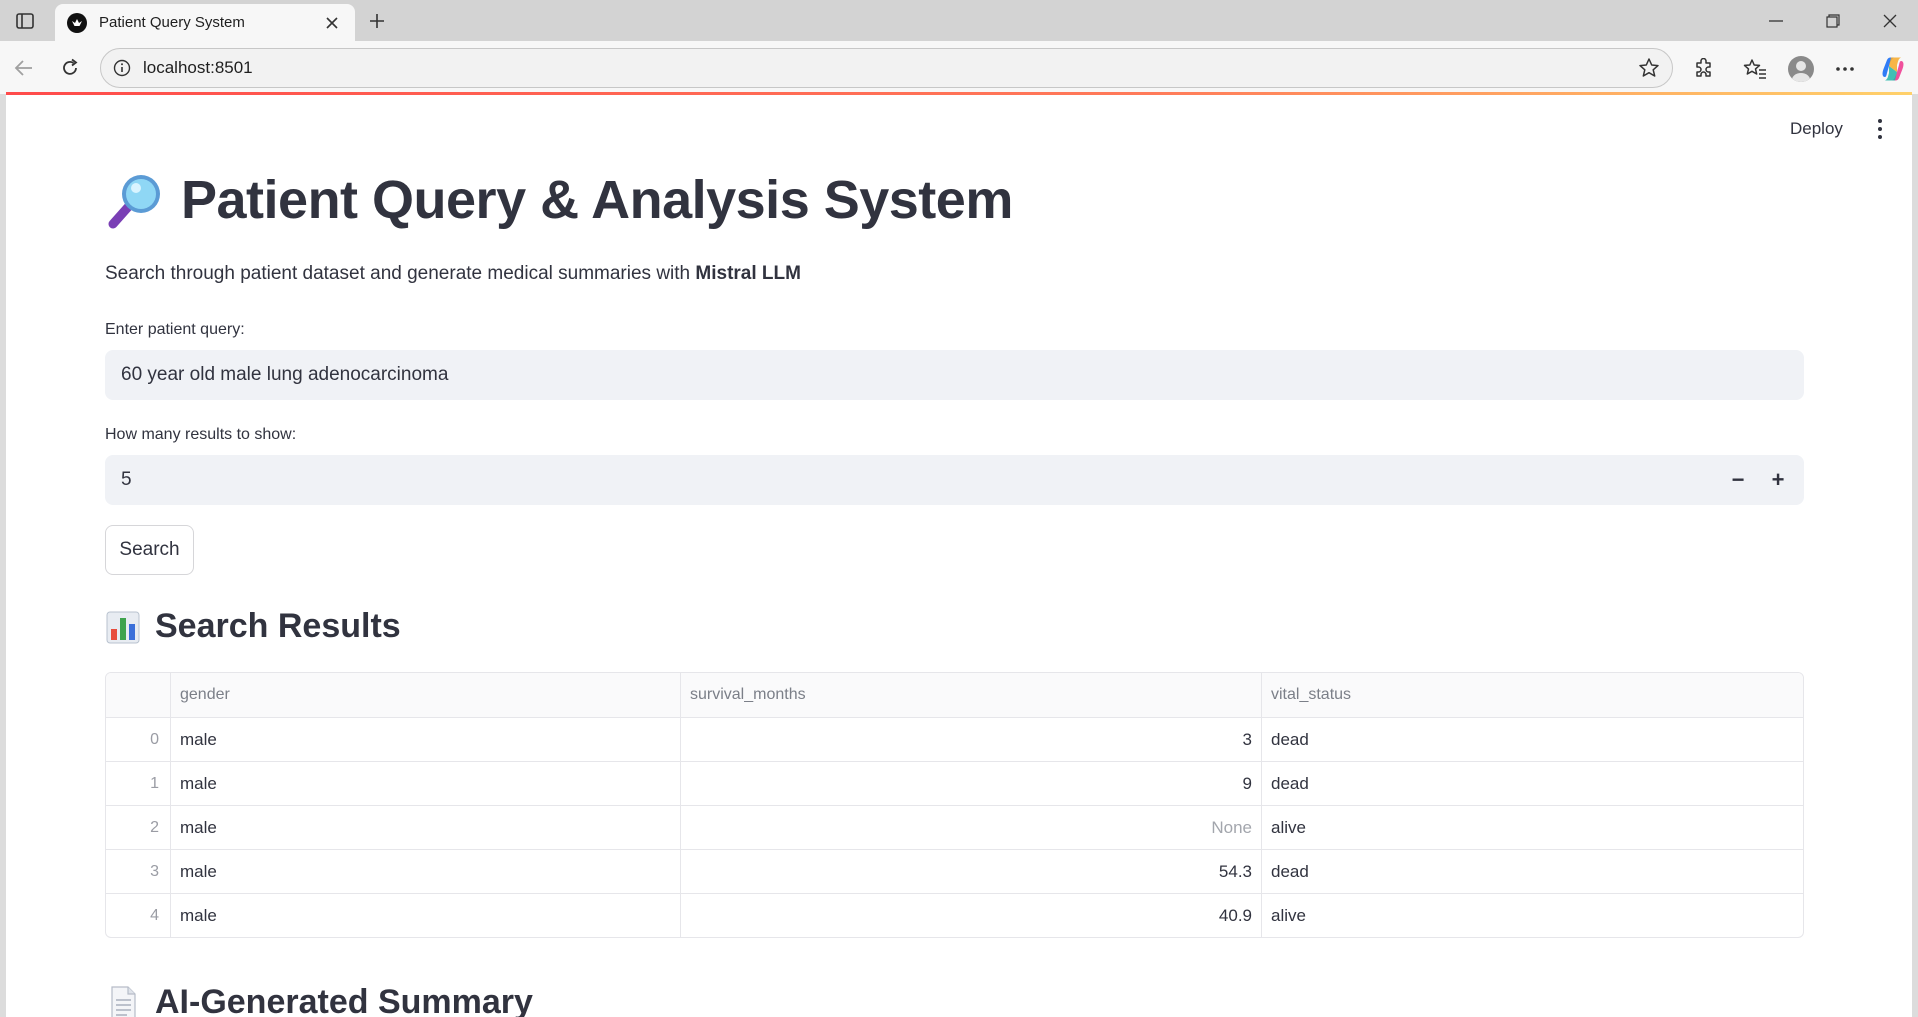 This screenshot has width=1918, height=1017. Describe the element at coordinates (959, 20) in the screenshot. I see `browser-tab-bar: Patient Query System` at that location.